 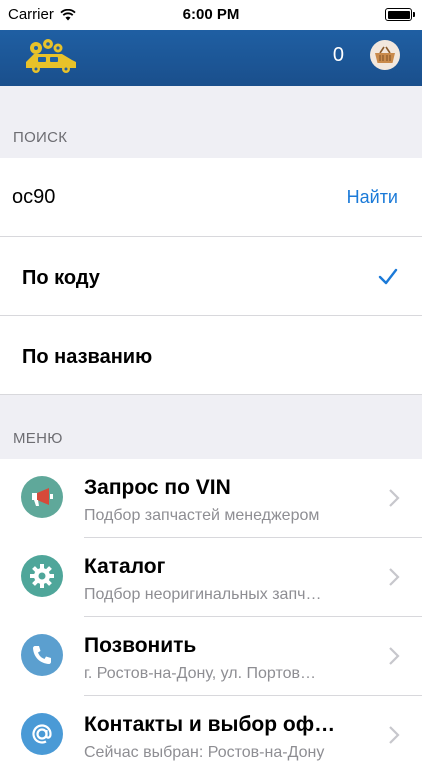 I want to click on menu-item-title: Каталог, so click(x=125, y=566).